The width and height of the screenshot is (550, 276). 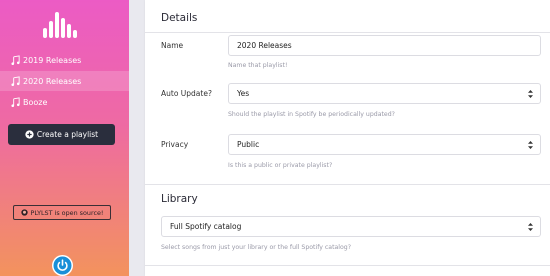 I want to click on sidebar-item-2020-releases: 2020 Releases, so click(x=64, y=81).